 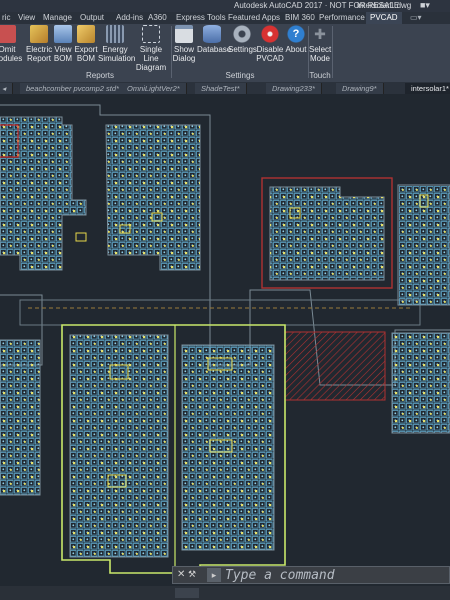 I want to click on status-handle, so click(x=187, y=593).